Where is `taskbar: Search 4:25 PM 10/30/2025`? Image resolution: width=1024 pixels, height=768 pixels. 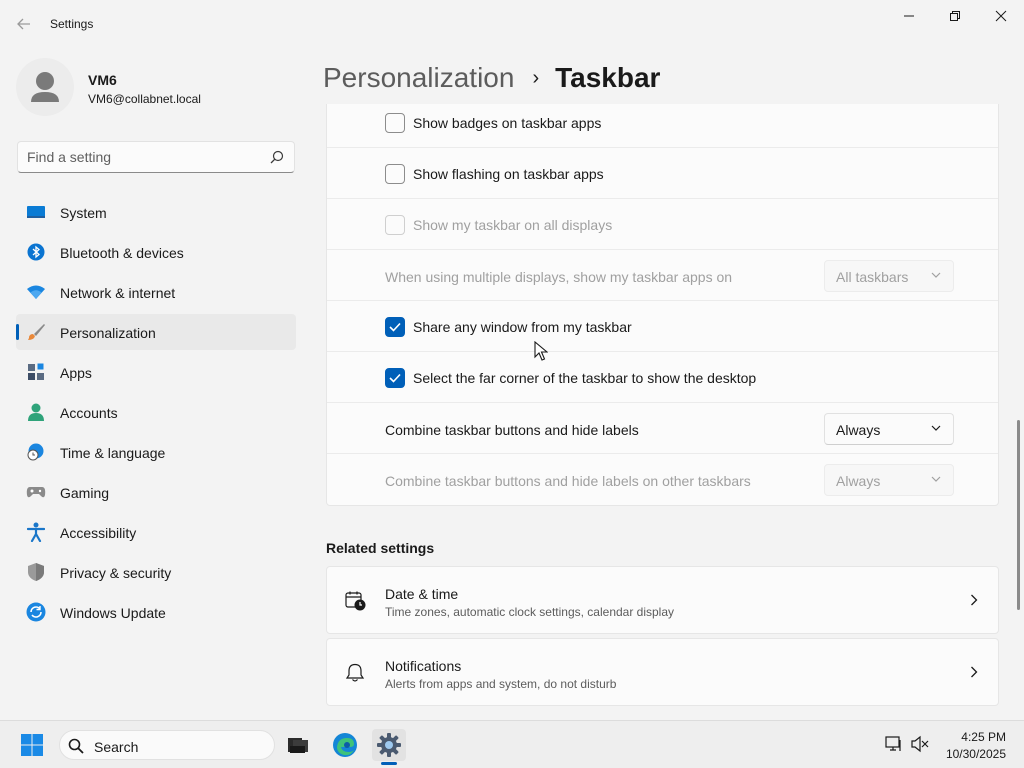 taskbar: Search 4:25 PM 10/30/2025 is located at coordinates (512, 744).